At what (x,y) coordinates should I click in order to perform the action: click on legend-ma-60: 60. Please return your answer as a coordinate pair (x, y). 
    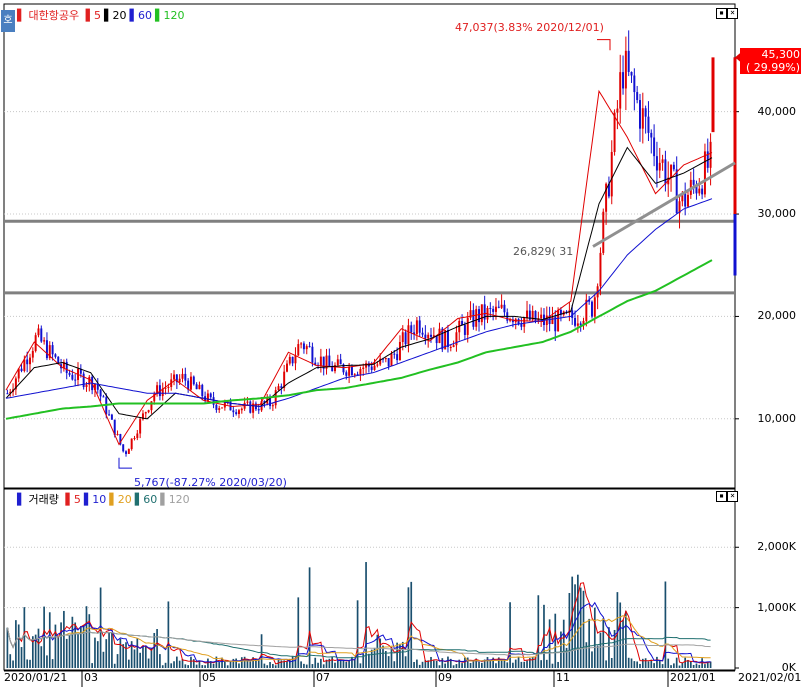
    Looking at the image, I should click on (144, 15).